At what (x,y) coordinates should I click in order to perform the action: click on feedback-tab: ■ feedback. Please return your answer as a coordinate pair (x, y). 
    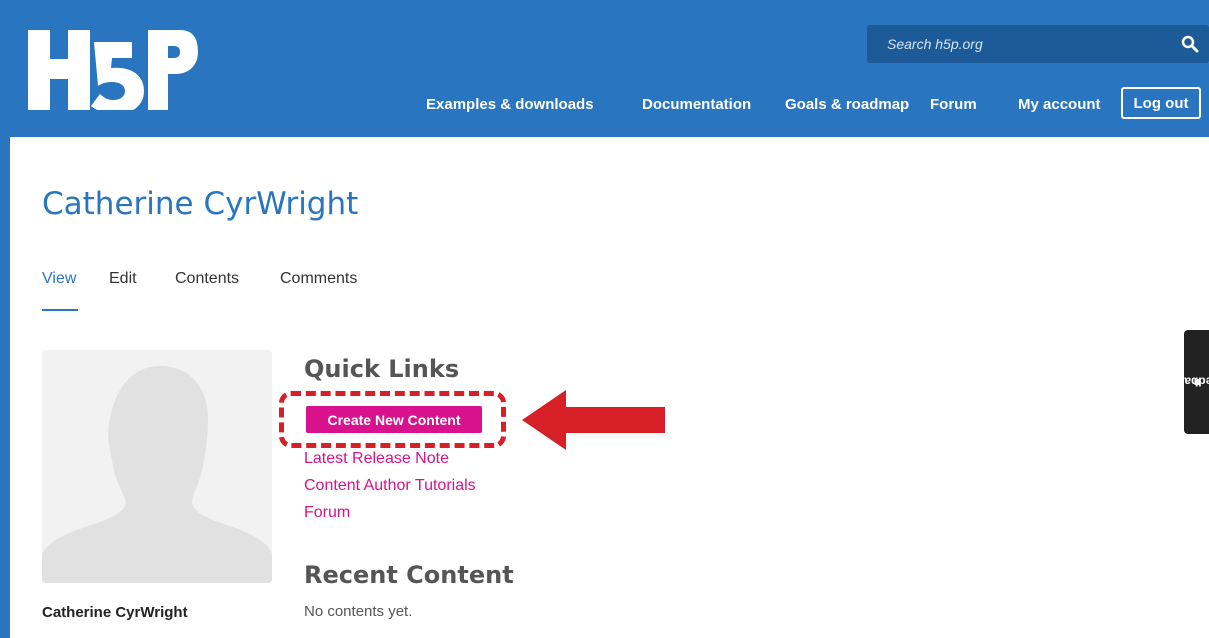
    Looking at the image, I should click on (1189, 382).